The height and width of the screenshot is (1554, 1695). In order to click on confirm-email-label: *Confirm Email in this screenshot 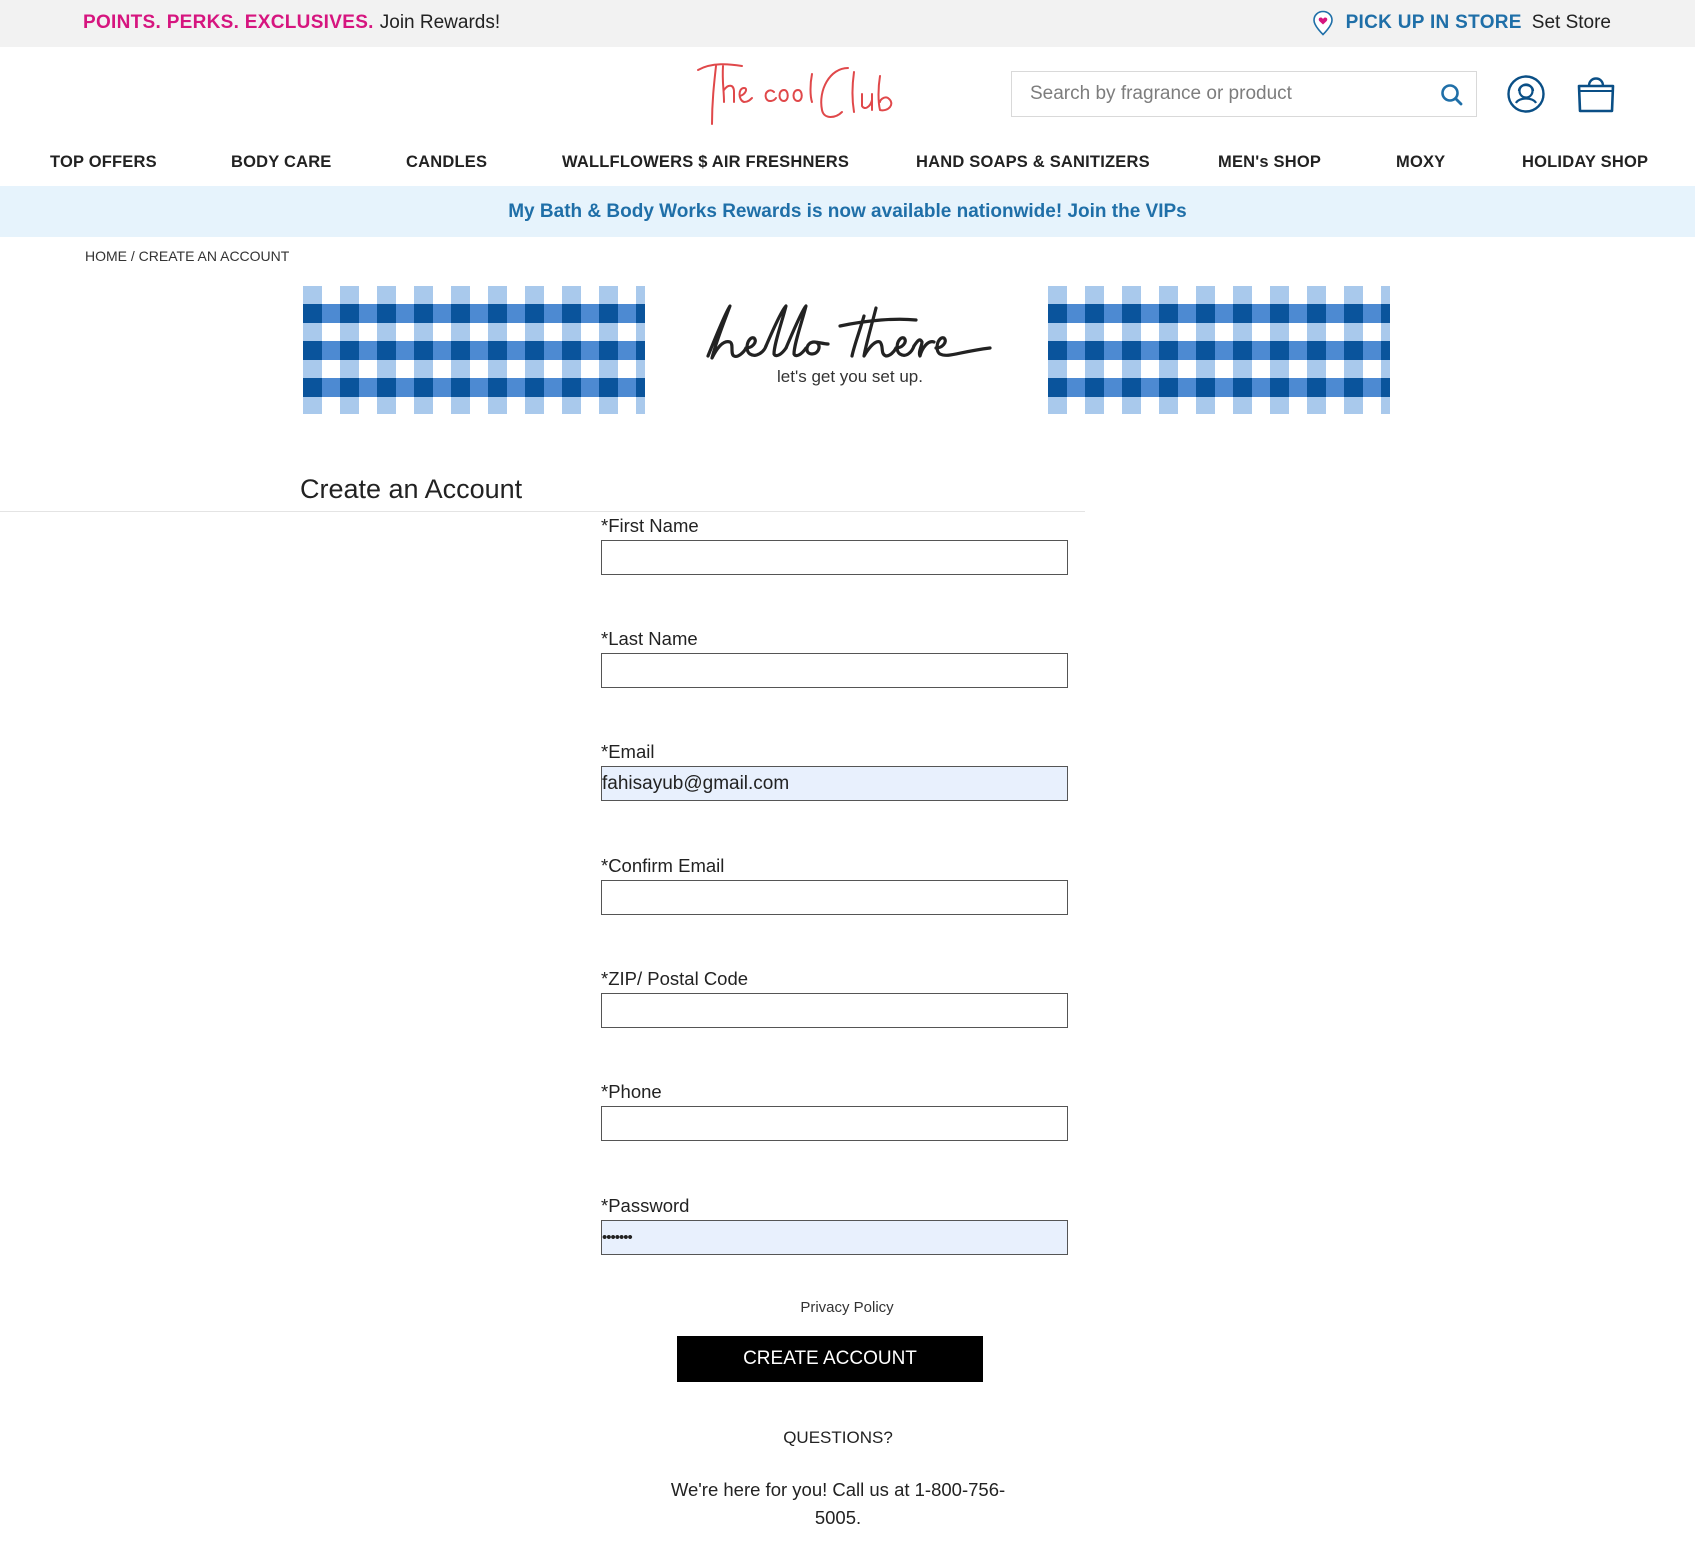, I will do `click(663, 865)`.